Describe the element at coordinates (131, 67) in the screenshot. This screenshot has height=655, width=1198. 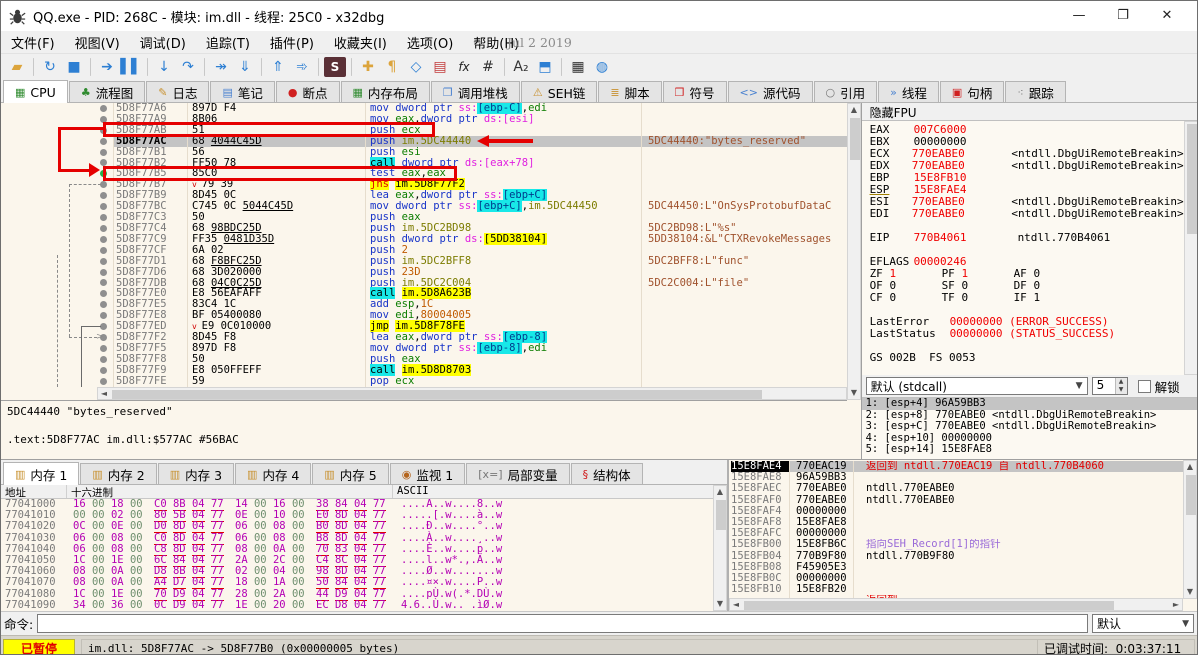
I see `toolbar-button: ▌▌` at that location.